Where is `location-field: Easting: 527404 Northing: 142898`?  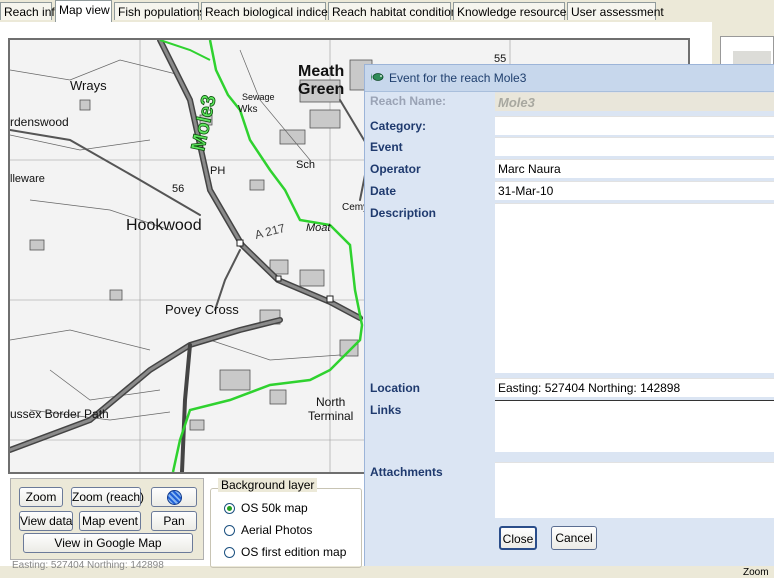
location-field: Easting: 527404 Northing: 142898 is located at coordinates (634, 387).